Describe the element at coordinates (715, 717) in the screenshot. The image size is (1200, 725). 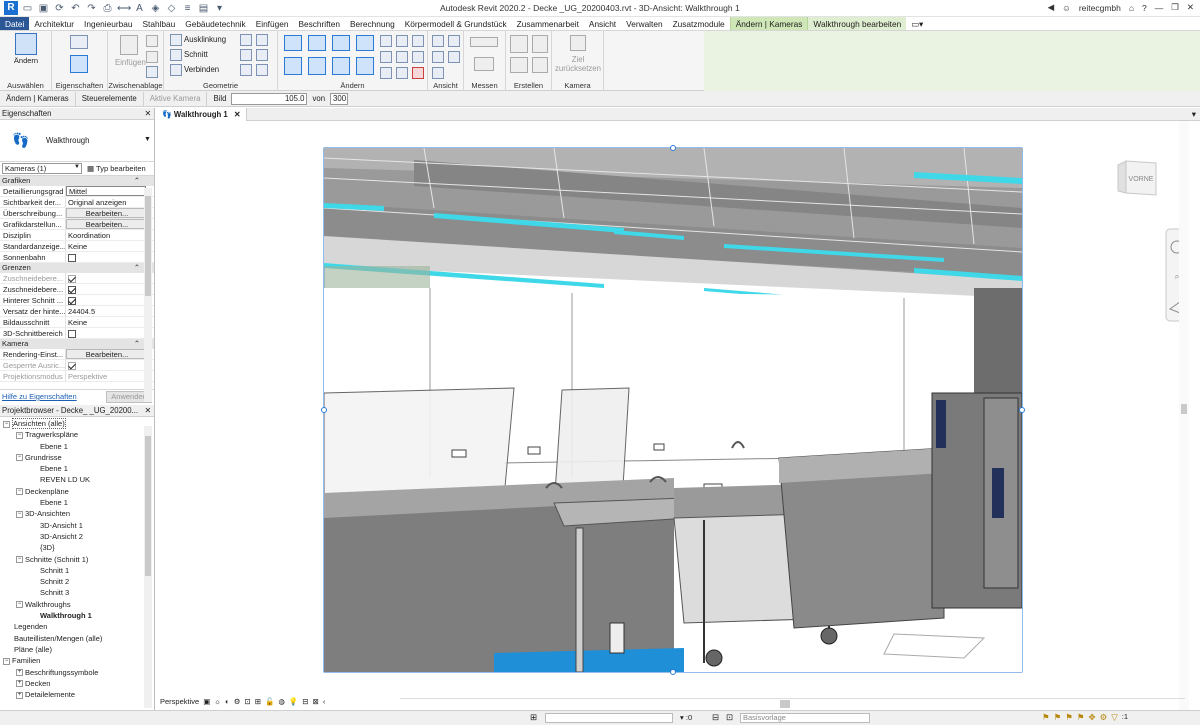
I see `design-options-icon: ⊟` at that location.